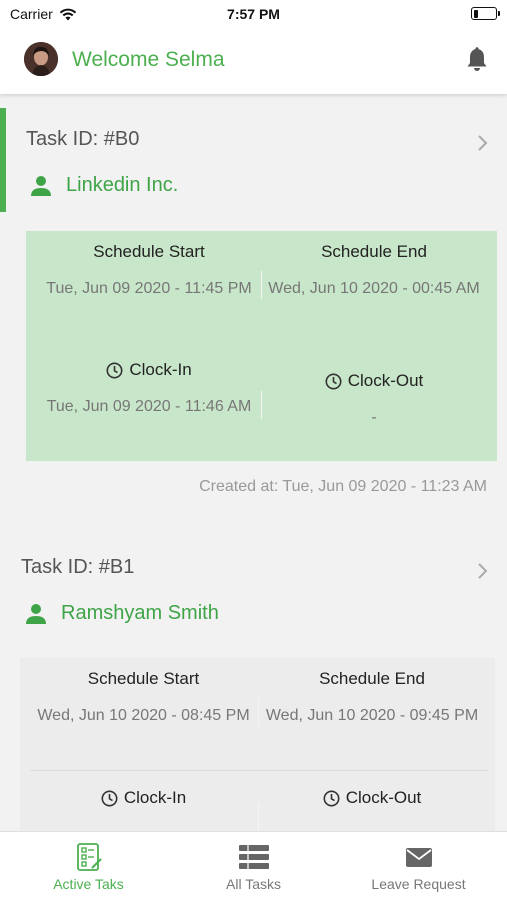  Describe the element at coordinates (83, 139) in the screenshot. I see `task-id: Task ID: #B0` at that location.